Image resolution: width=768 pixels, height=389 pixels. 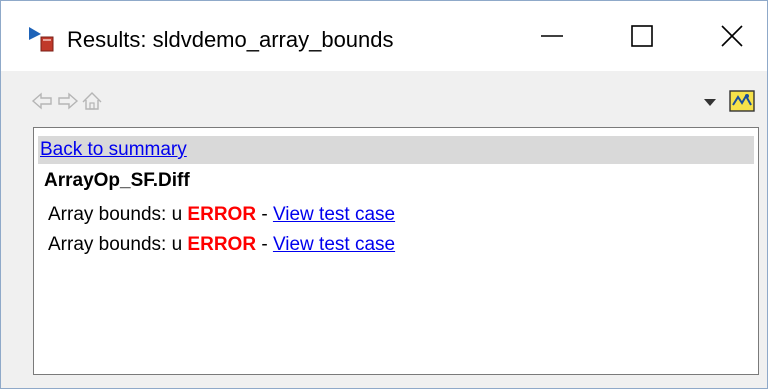 I want to click on arrow-left-icon, so click(x=42, y=101).